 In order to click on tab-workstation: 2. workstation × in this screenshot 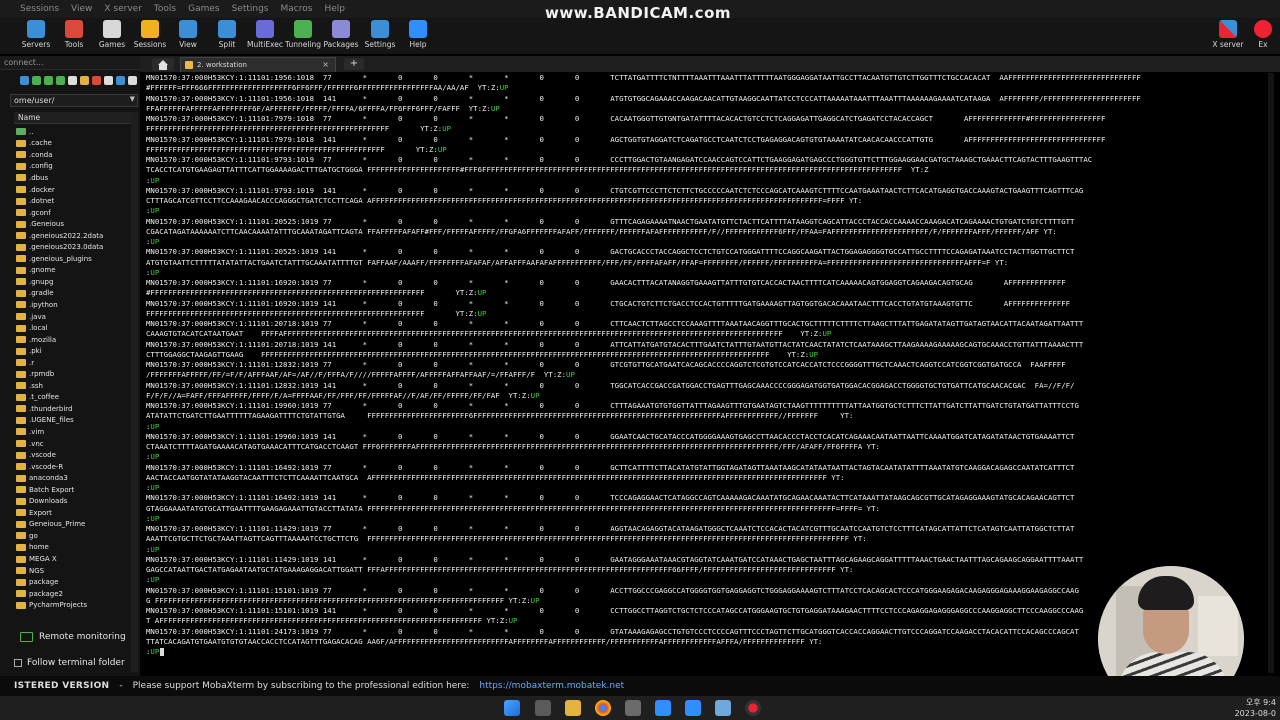, I will do `click(258, 64)`.